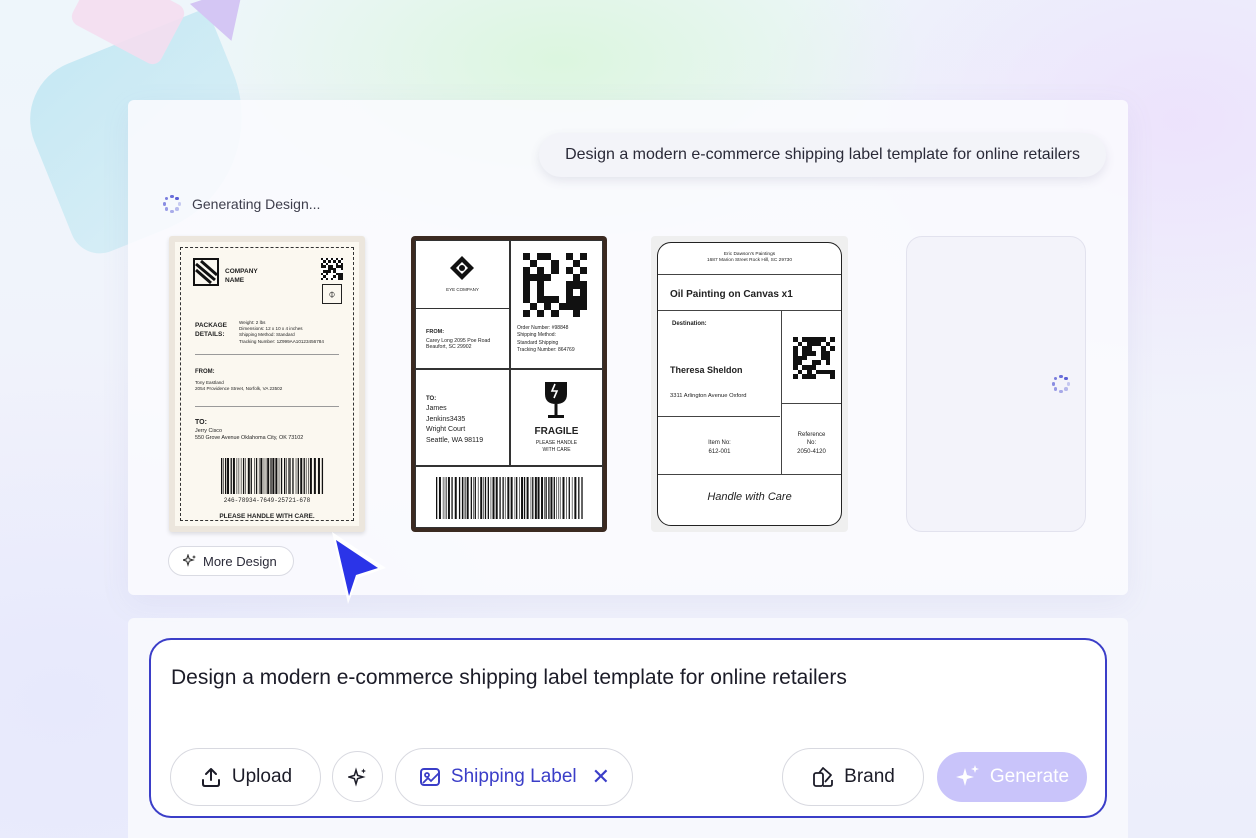  What do you see at coordinates (556, 431) in the screenshot?
I see `fragile-text: FRAGILE` at bounding box center [556, 431].